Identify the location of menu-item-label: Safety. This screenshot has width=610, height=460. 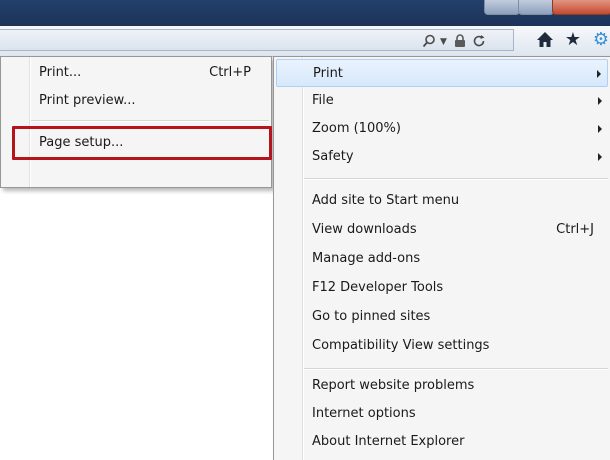
(333, 156).